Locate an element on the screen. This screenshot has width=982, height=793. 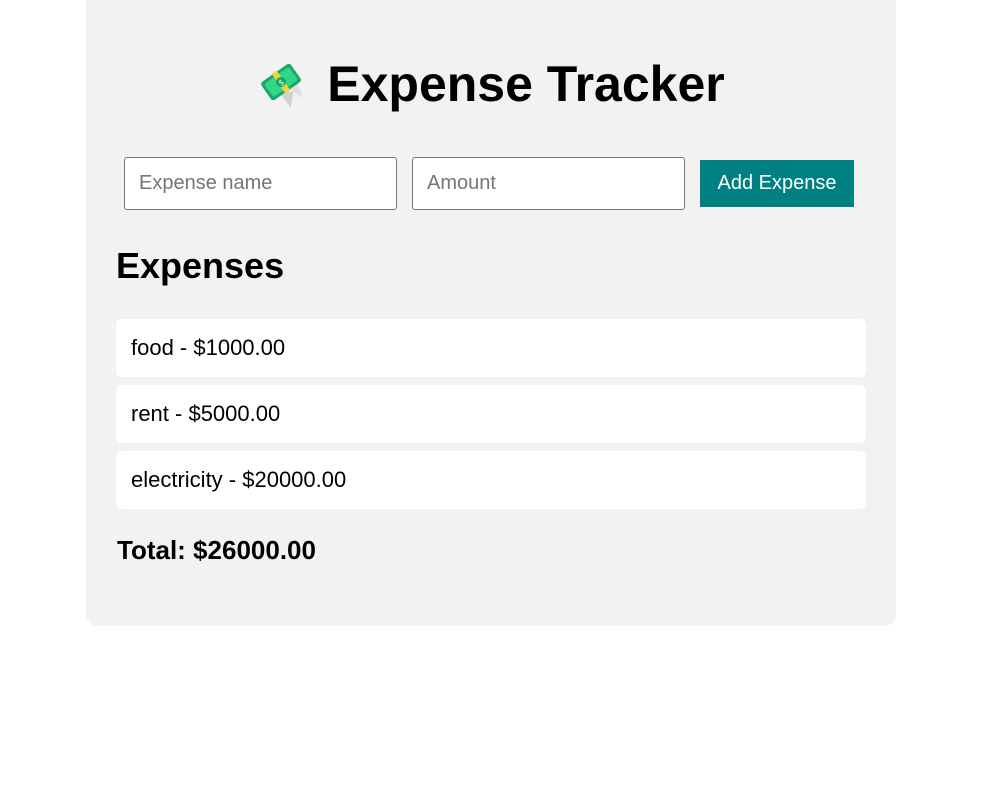
header: $ Expense Tracker is located at coordinates (491, 84).